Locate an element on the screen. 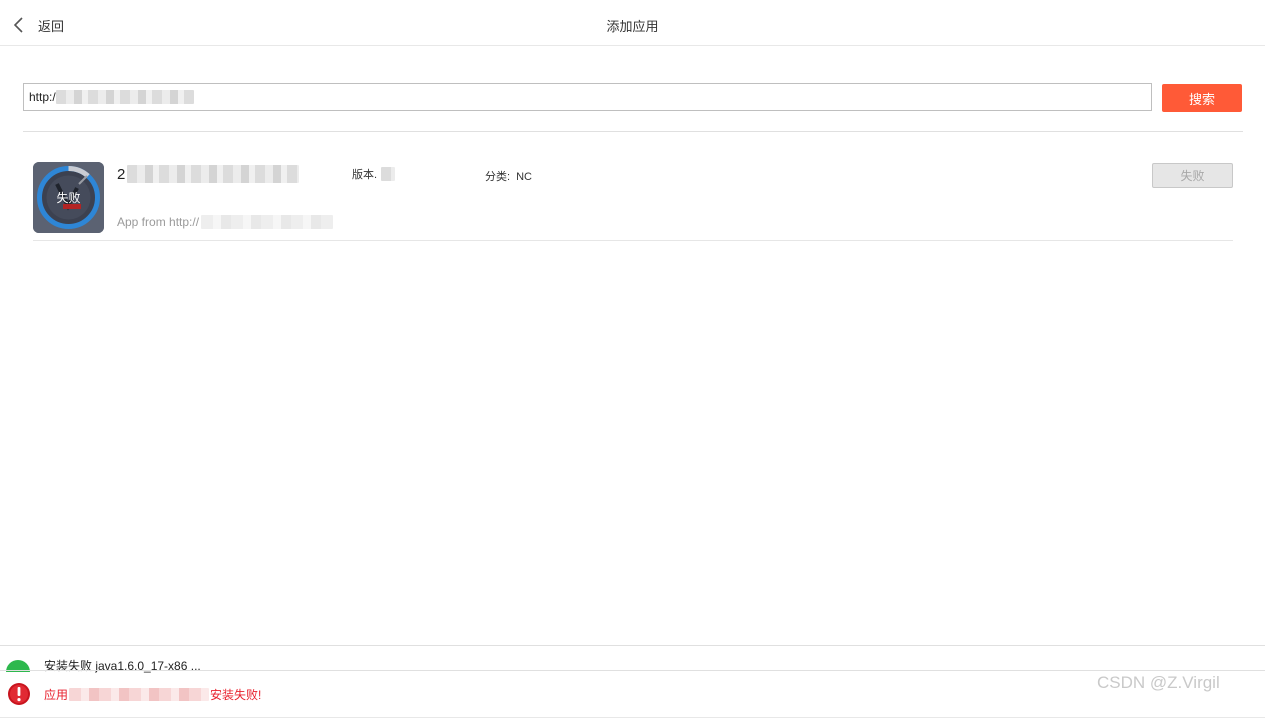 This screenshot has width=1265, height=726. app-version: 版本. is located at coordinates (374, 174).